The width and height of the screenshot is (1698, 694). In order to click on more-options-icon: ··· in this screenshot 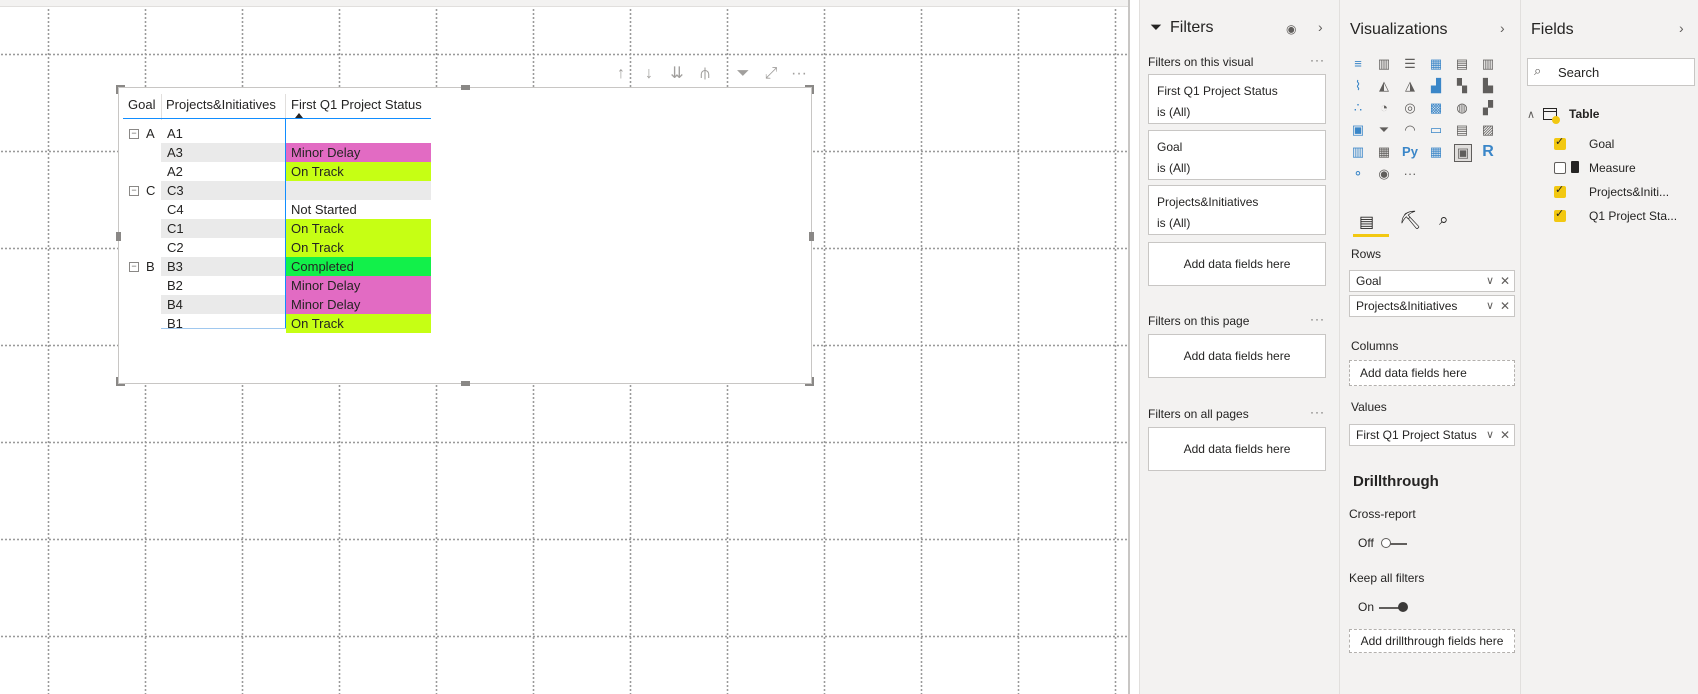, I will do `click(799, 74)`.